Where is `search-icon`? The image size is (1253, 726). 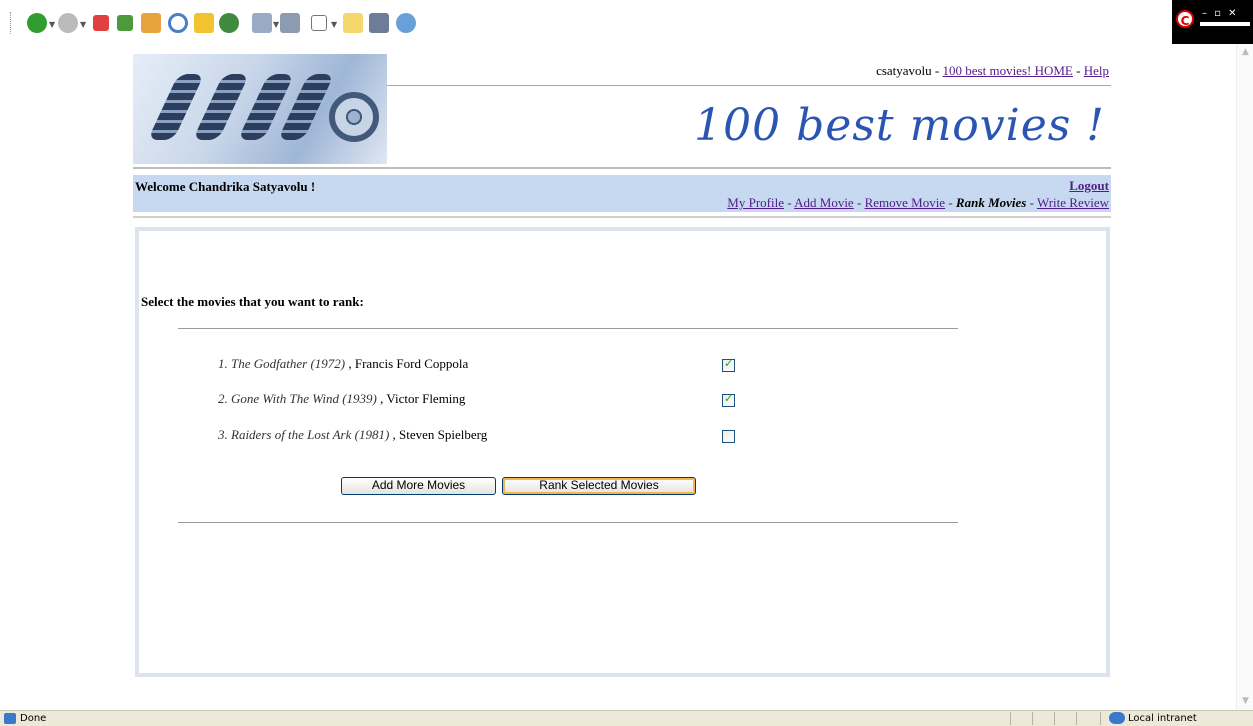
search-icon is located at coordinates (178, 23).